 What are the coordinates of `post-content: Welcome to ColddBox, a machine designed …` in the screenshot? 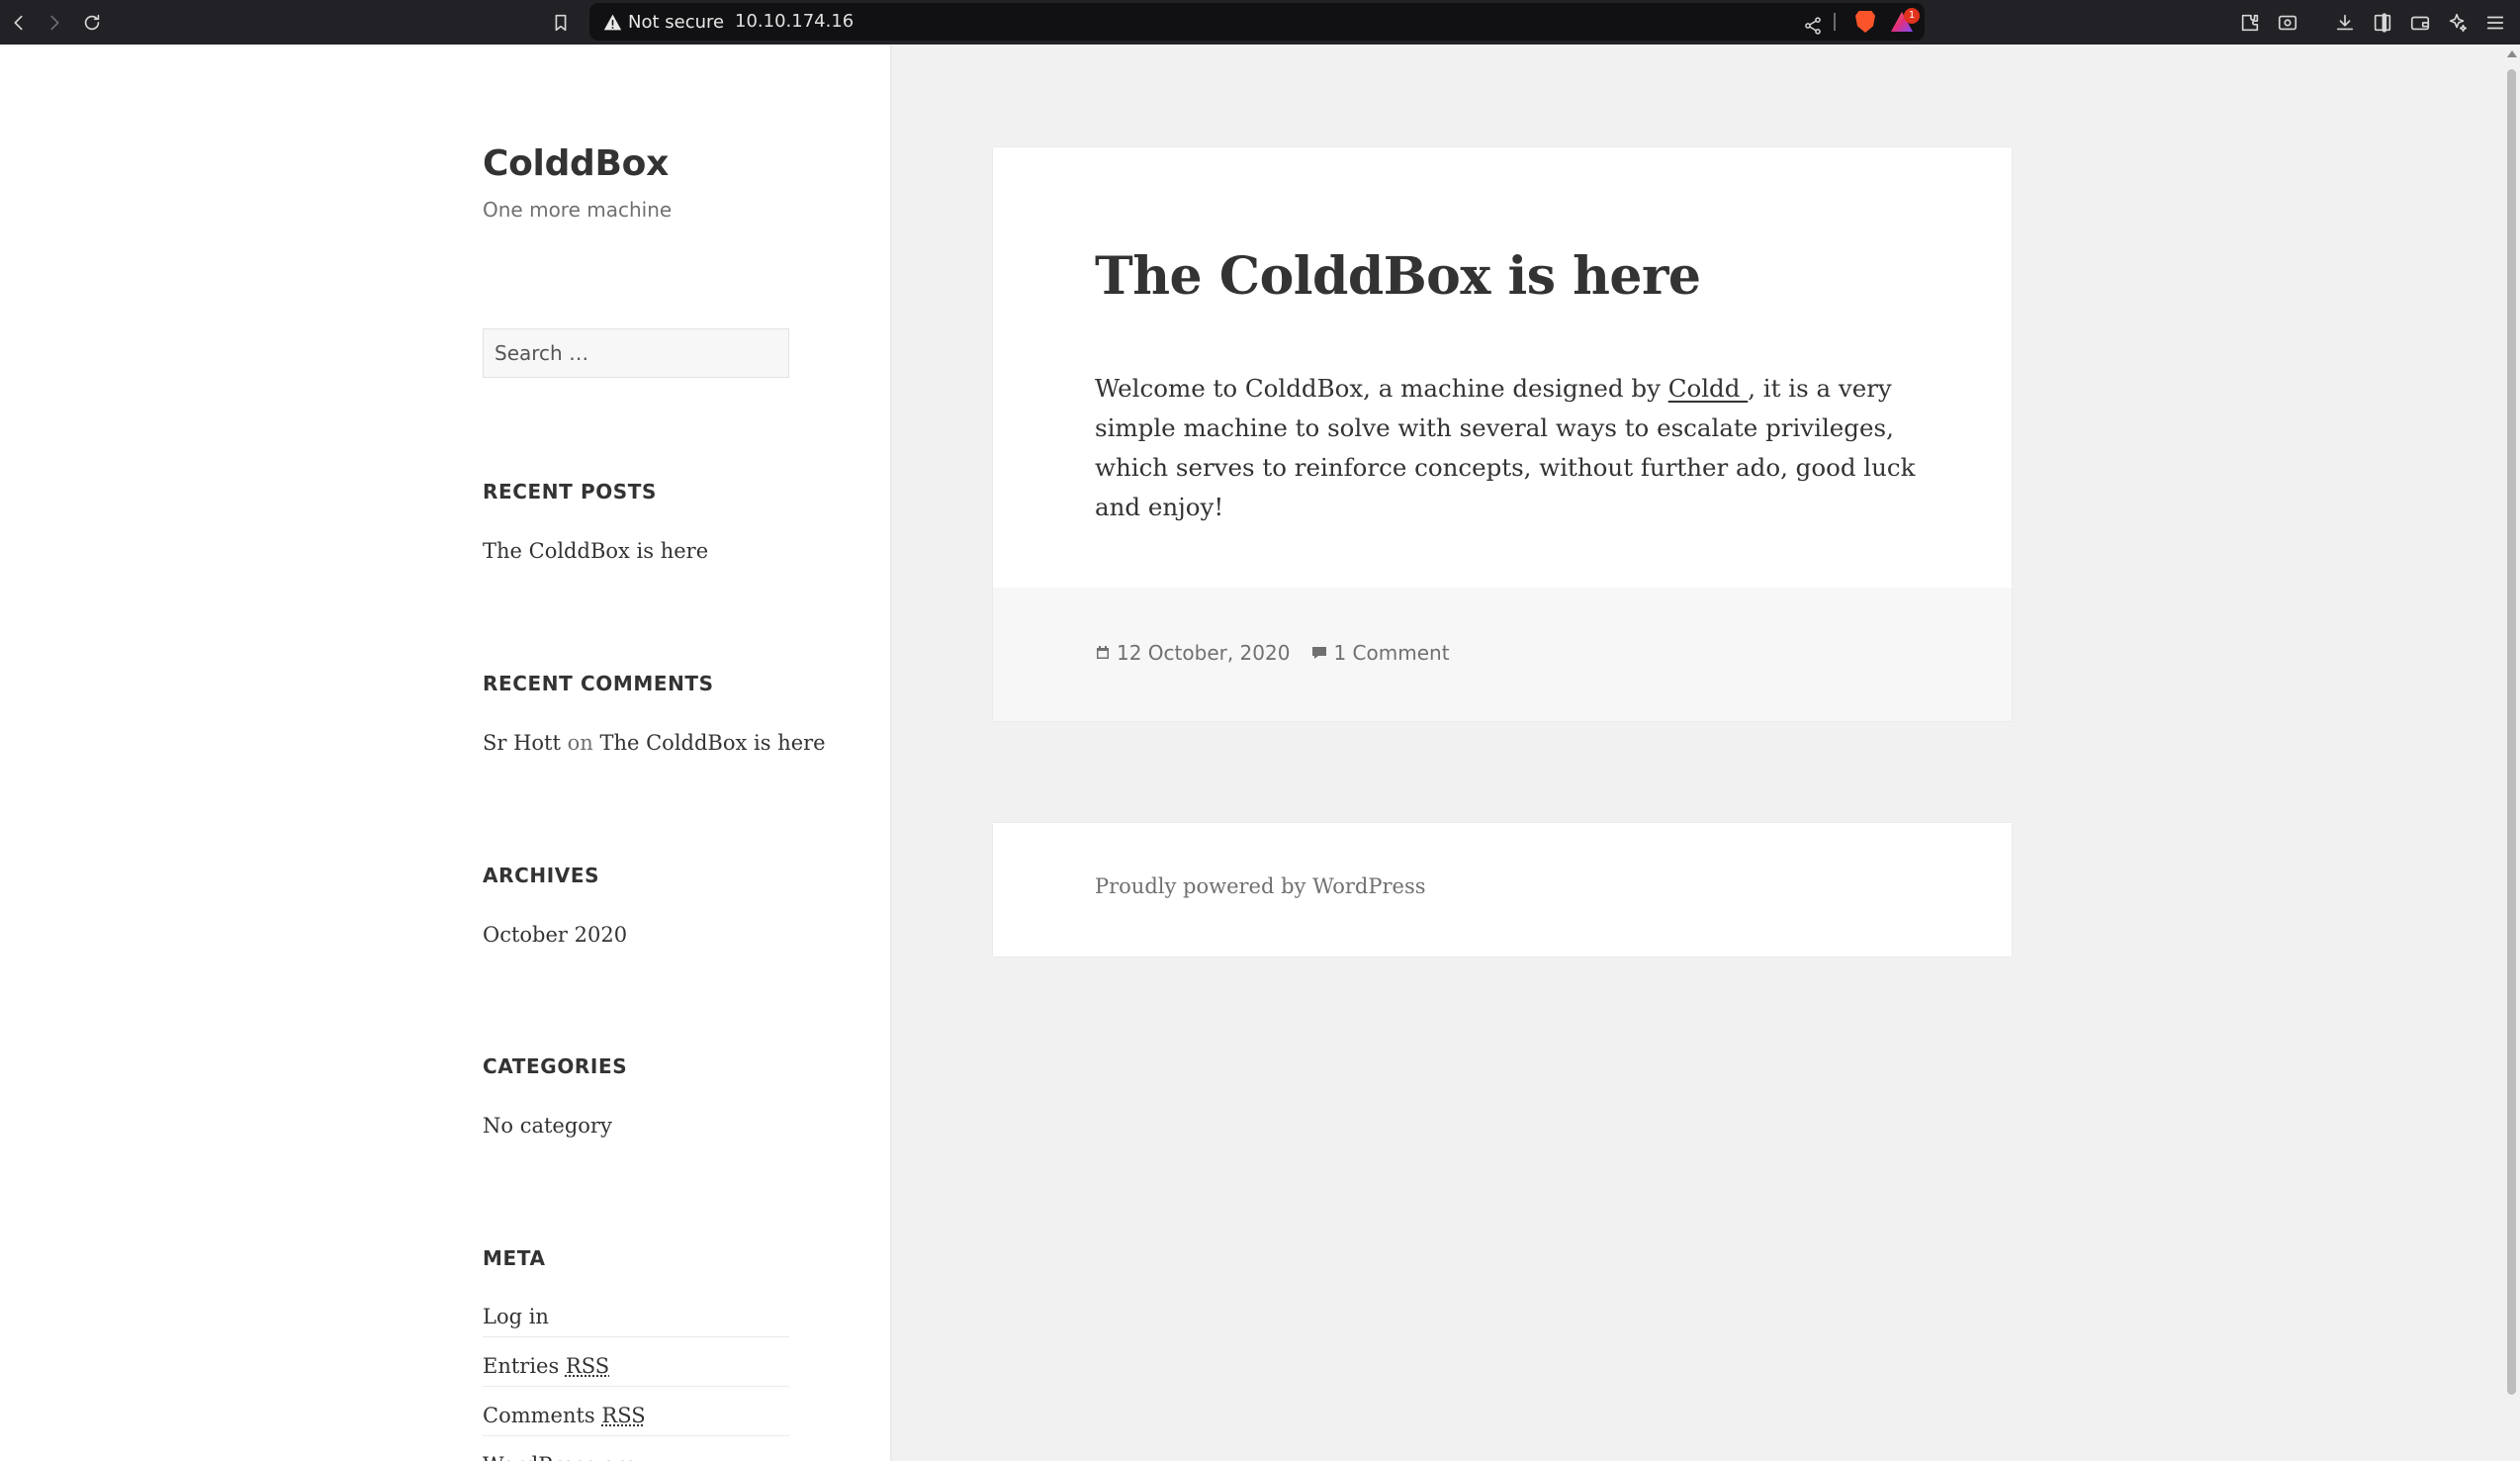 It's located at (1505, 448).